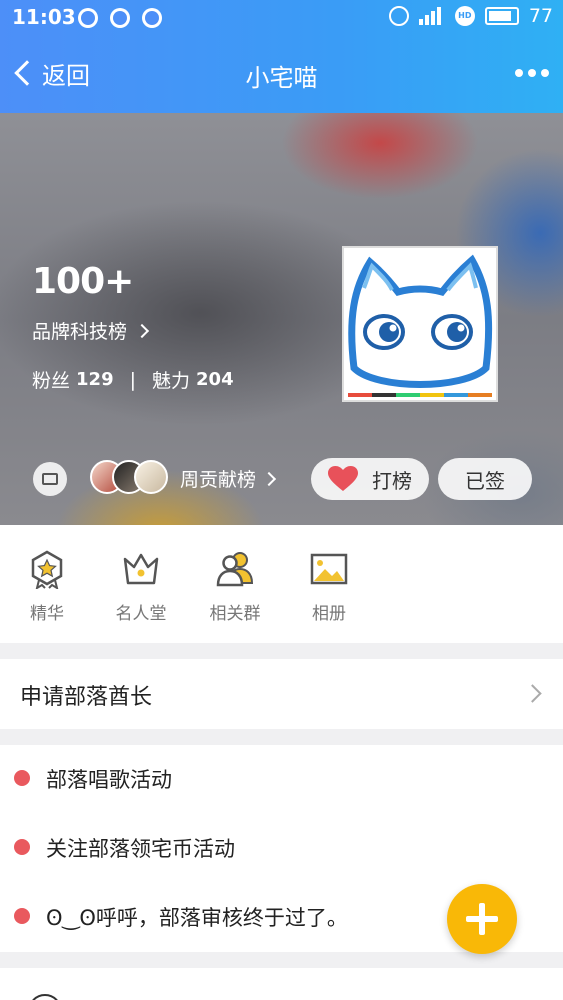  I want to click on rank-list-link: 品牌科技榜, so click(91, 330).